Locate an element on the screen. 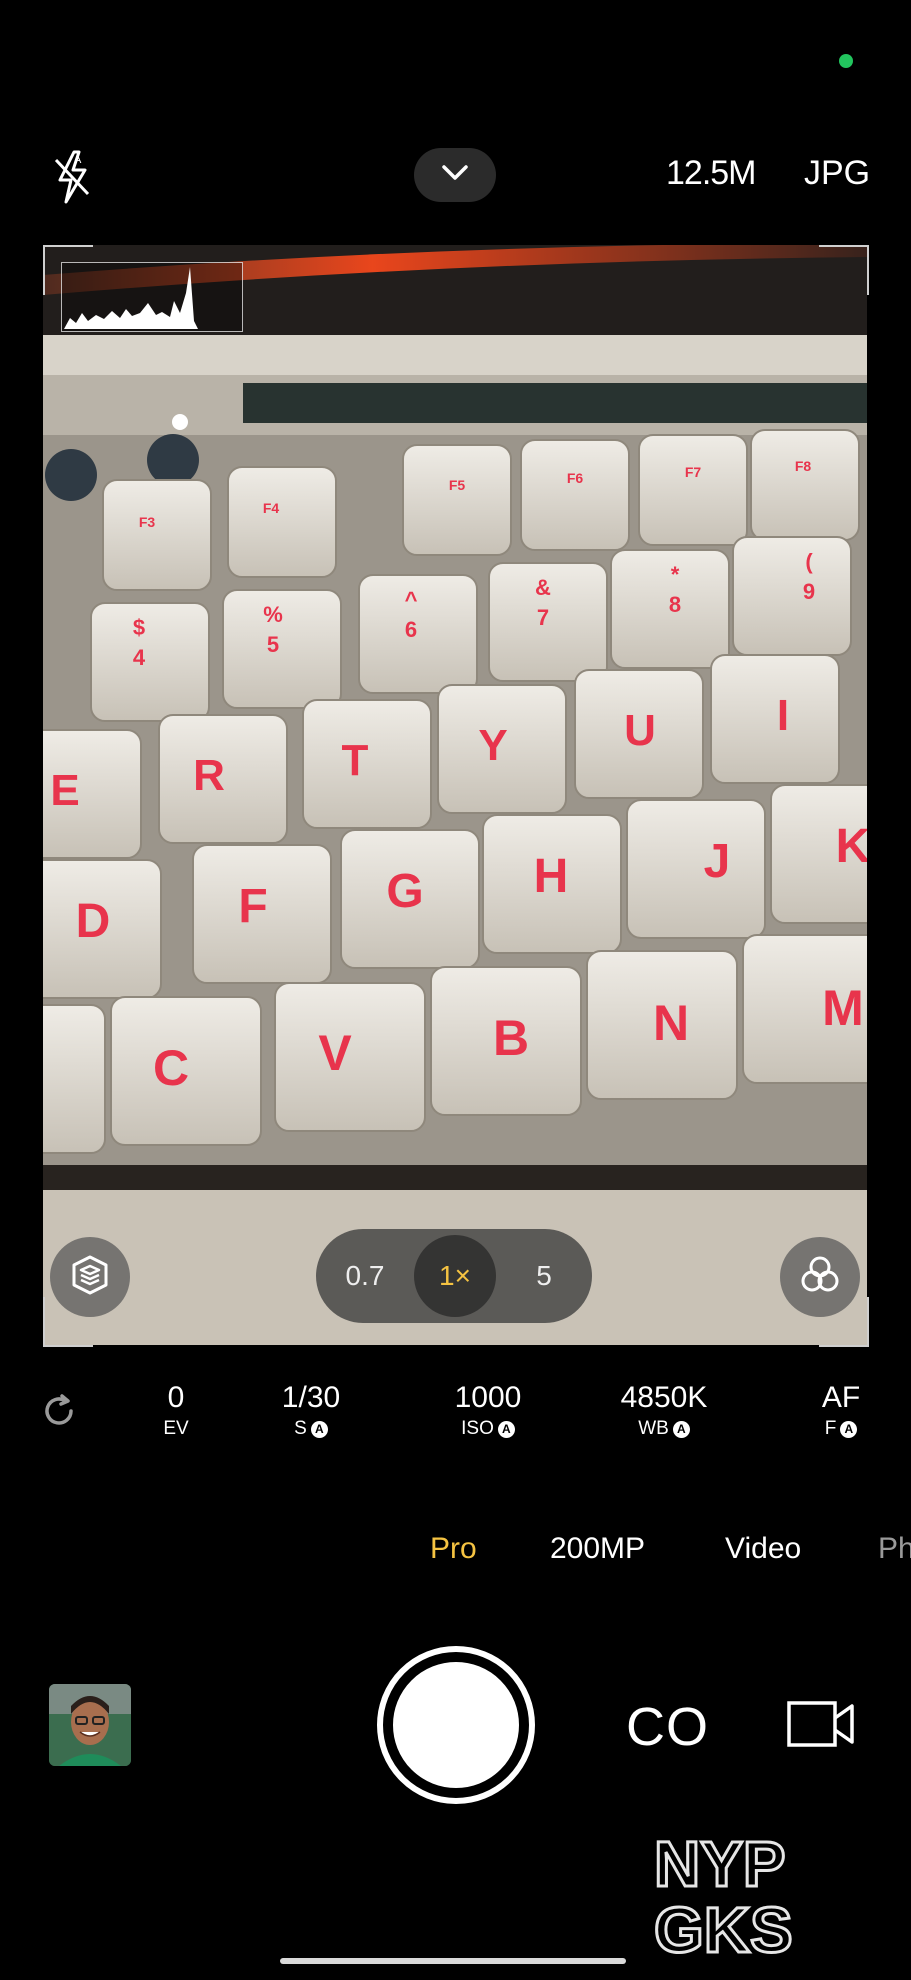  svg-text: 7 is located at coordinates (543, 617).